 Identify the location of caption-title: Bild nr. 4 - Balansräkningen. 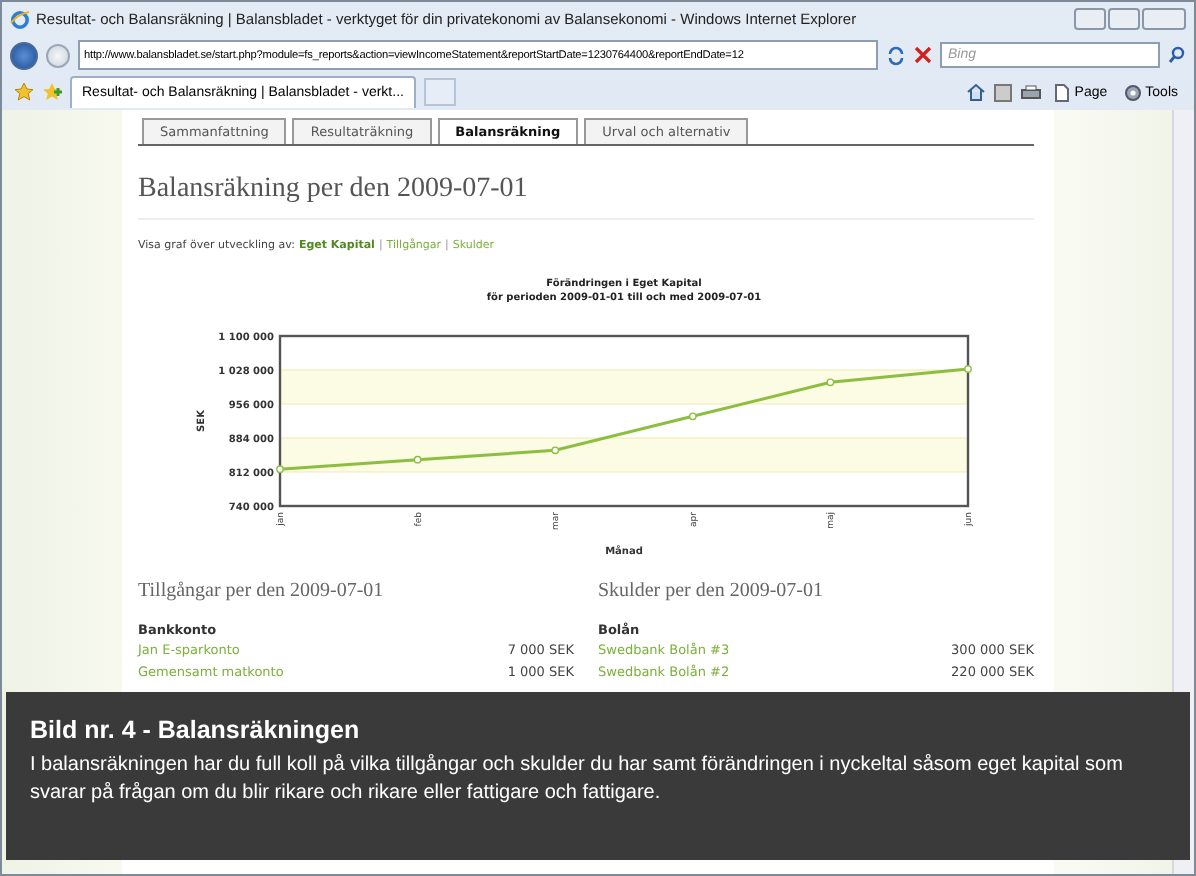
(196, 730).